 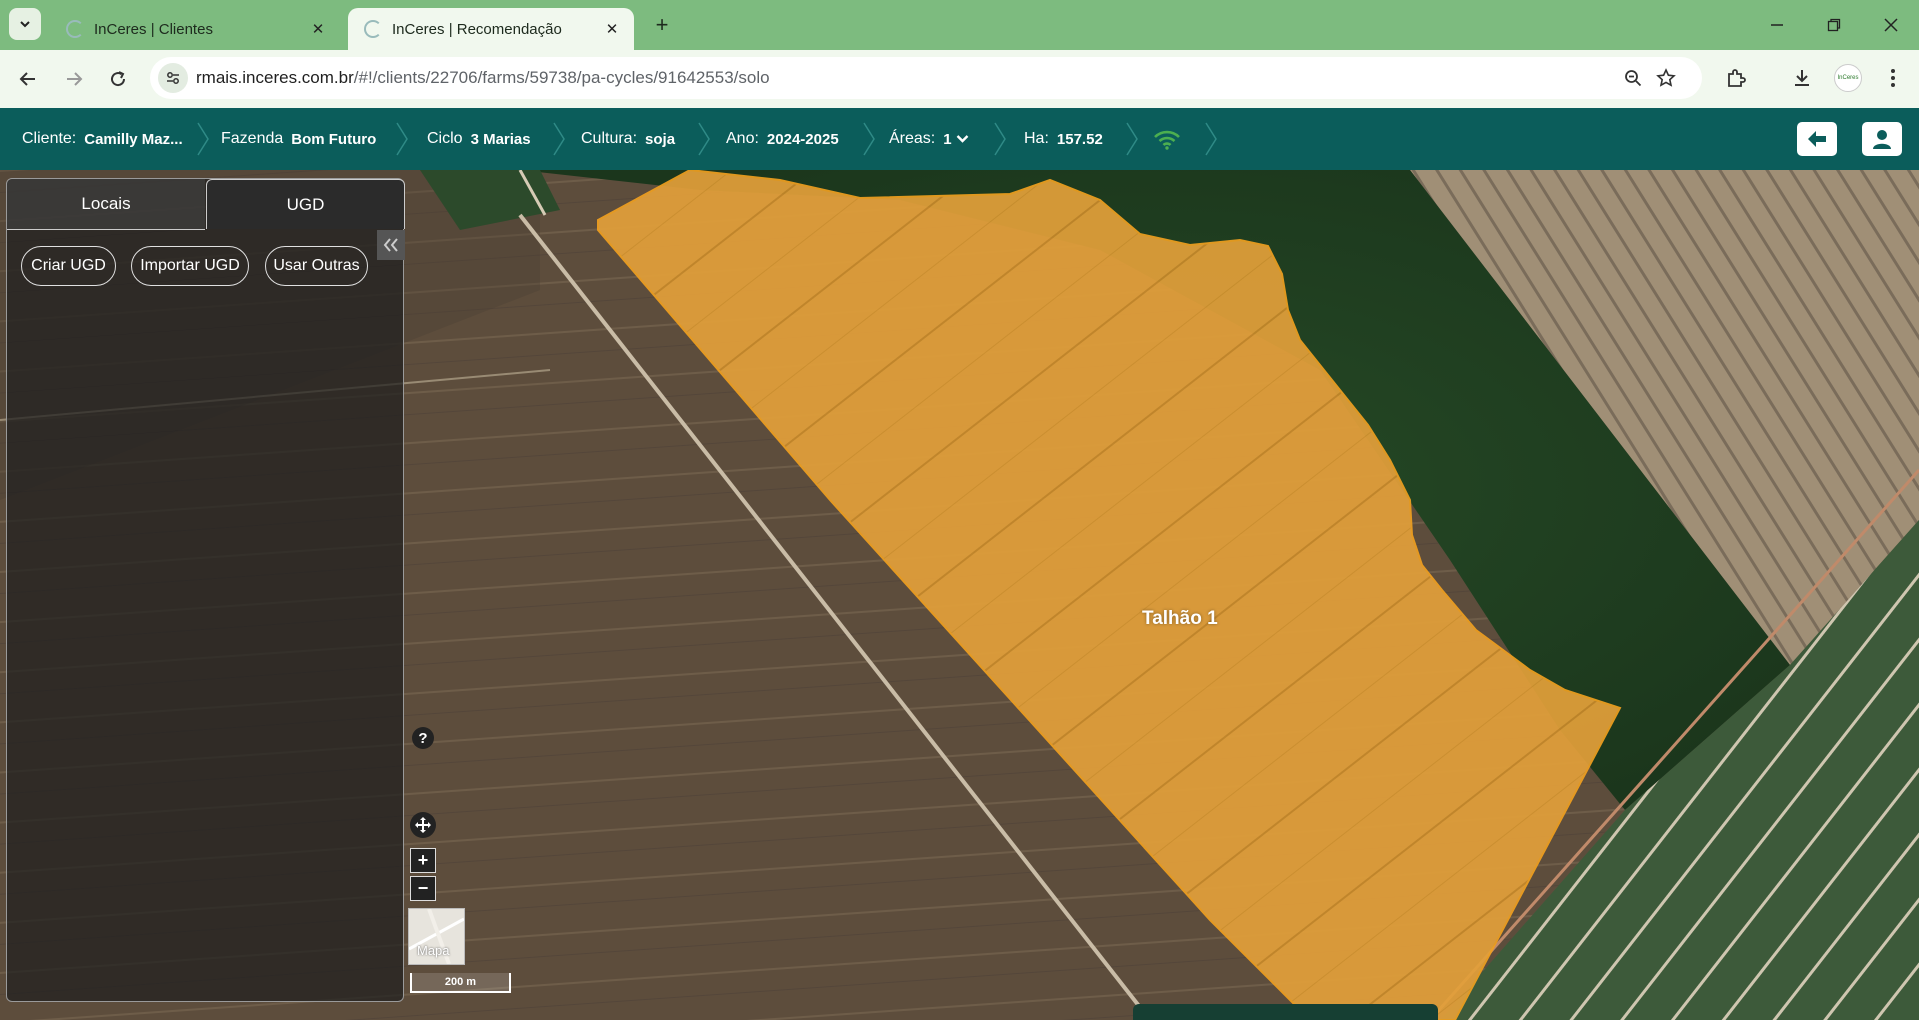 I want to click on ciclo-value: 3 Marias, so click(x=500, y=139).